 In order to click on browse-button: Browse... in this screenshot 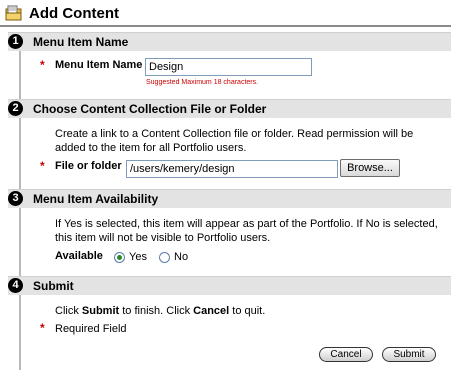, I will do `click(370, 168)`.